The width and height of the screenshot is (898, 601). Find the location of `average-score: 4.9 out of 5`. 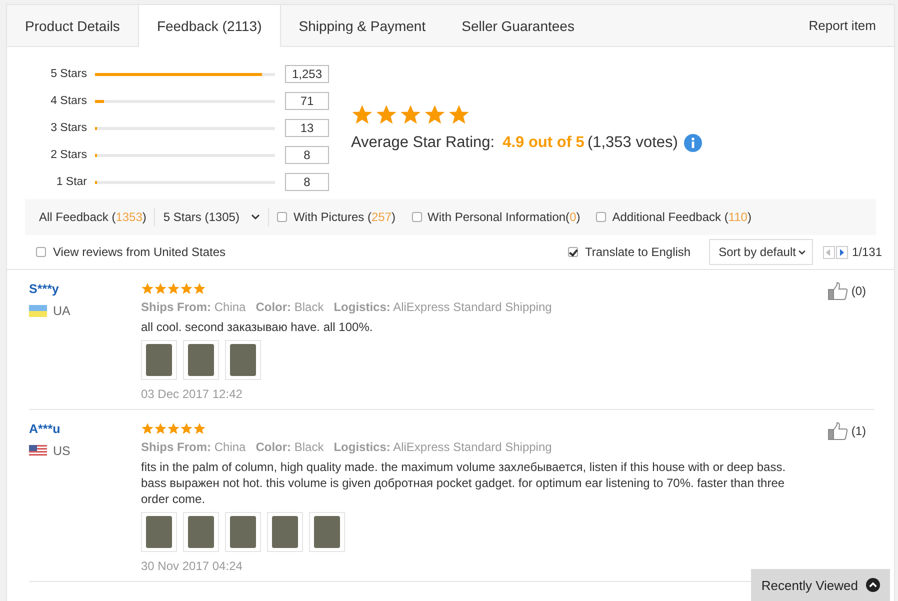

average-score: 4.9 out of 5 is located at coordinates (543, 143).